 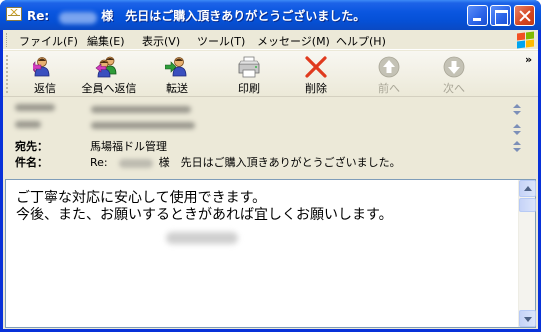 I want to click on reply-all-button: 全員へ返信, so click(x=109, y=74).